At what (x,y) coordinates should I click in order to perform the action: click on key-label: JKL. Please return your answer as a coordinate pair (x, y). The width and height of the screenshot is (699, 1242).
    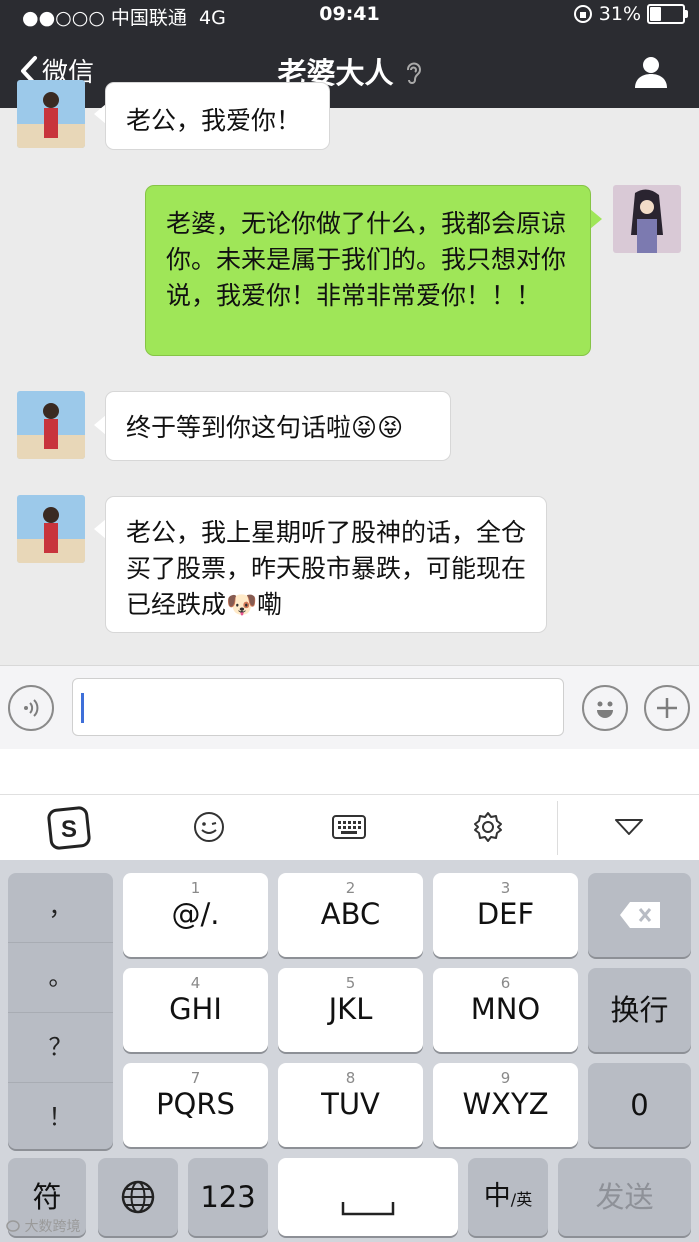
    Looking at the image, I should click on (350, 1009).